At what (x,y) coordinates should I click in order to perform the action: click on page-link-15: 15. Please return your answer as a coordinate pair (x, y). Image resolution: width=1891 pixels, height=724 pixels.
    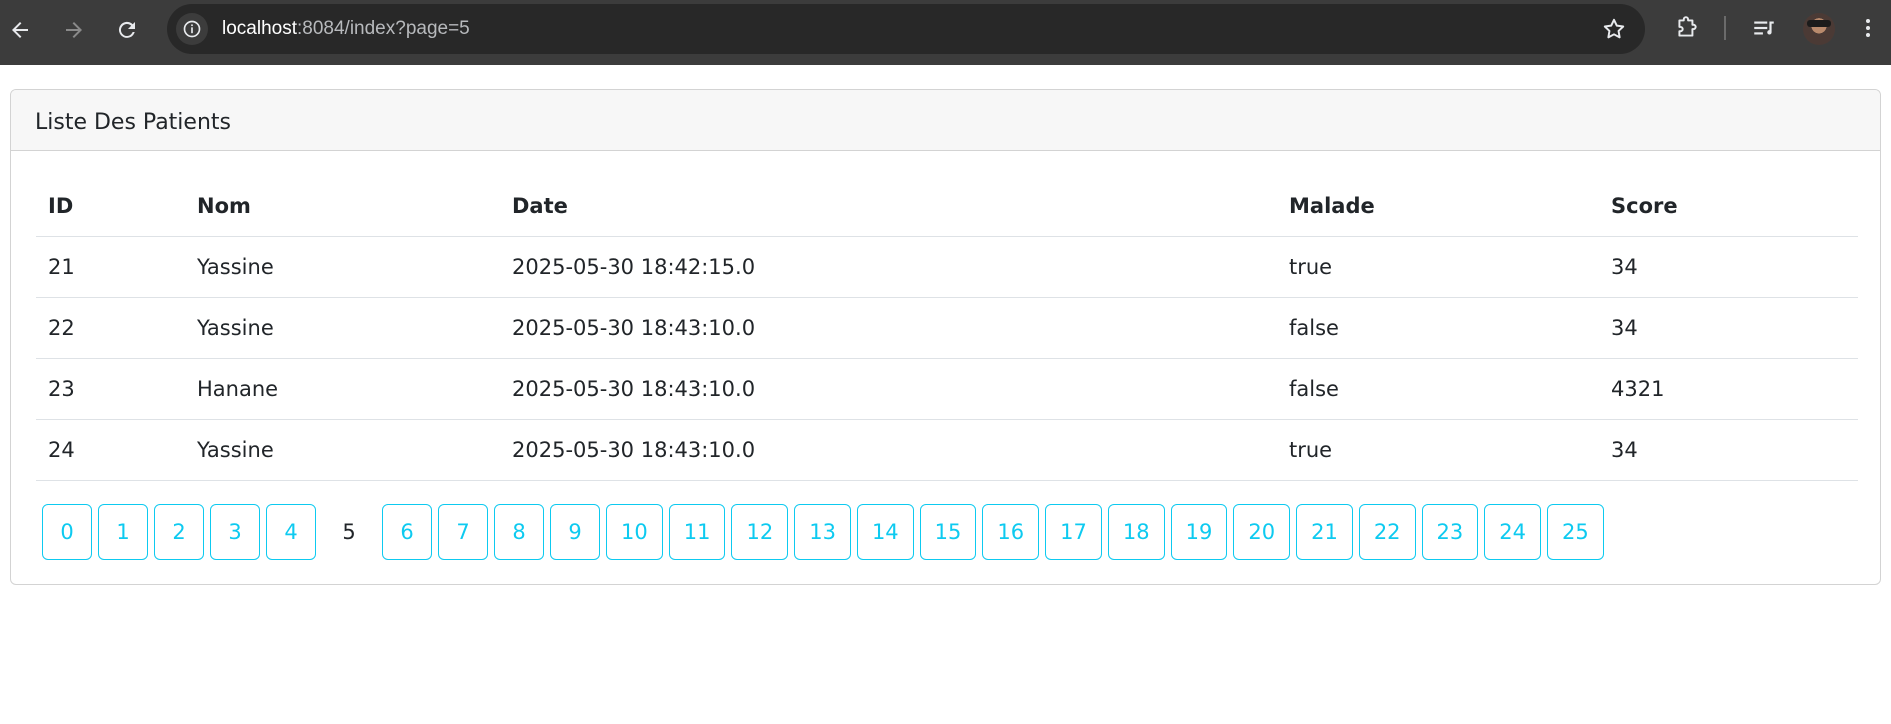
    Looking at the image, I should click on (948, 532).